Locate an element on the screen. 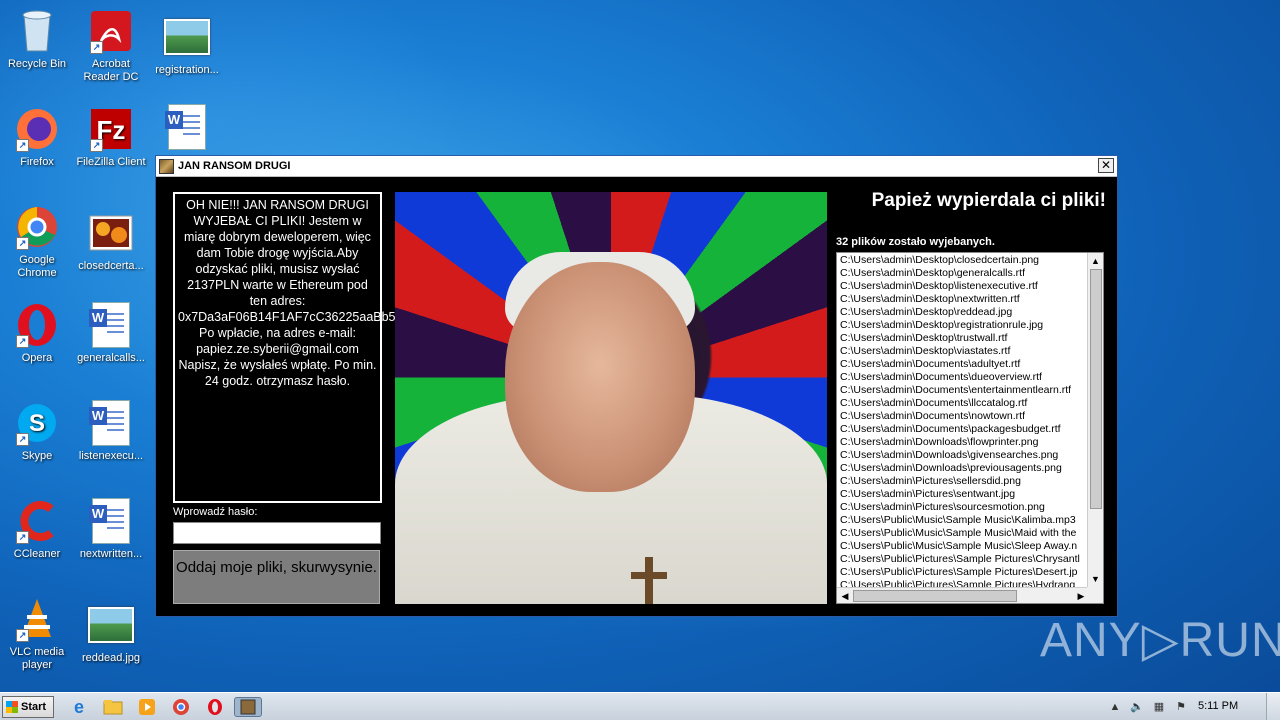 This screenshot has height=720, width=1280. taskbar-ie-icon: e is located at coordinates (79, 707).